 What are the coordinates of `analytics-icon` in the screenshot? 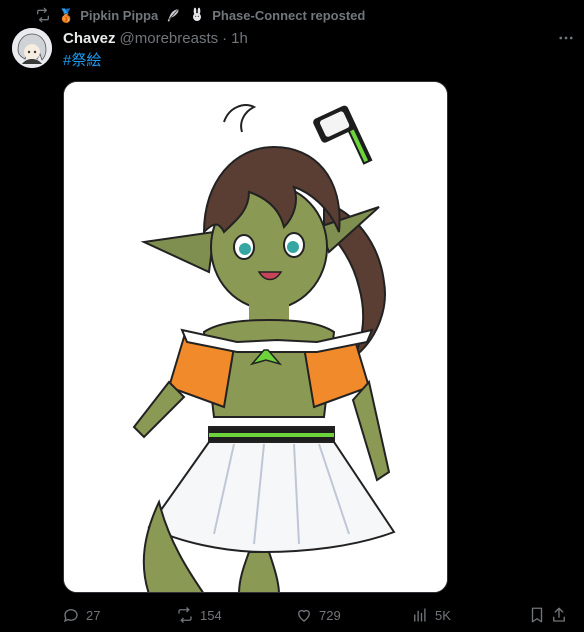 It's located at (420, 615).